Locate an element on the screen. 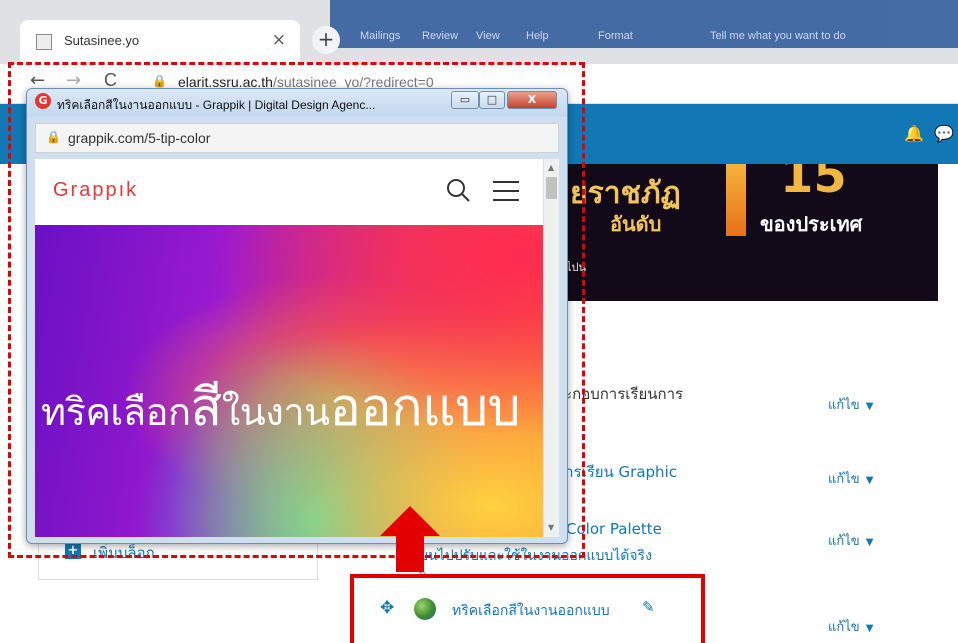  browser-tab: Sutasinee.yo × is located at coordinates (160, 42).